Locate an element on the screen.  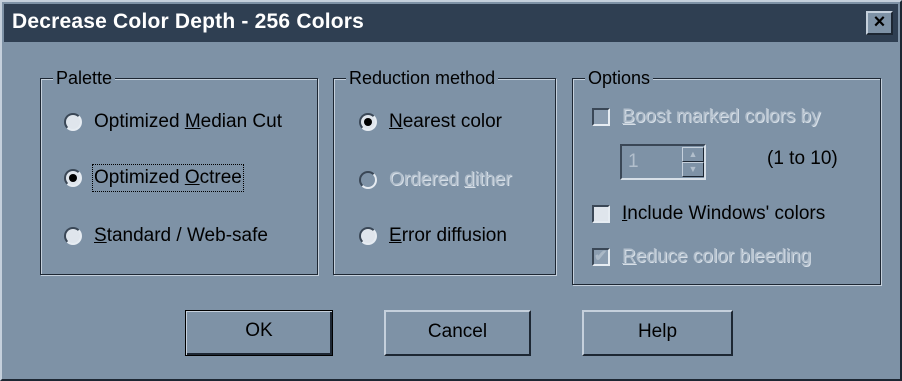
spinner-up-button: ▲ is located at coordinates (693, 154).